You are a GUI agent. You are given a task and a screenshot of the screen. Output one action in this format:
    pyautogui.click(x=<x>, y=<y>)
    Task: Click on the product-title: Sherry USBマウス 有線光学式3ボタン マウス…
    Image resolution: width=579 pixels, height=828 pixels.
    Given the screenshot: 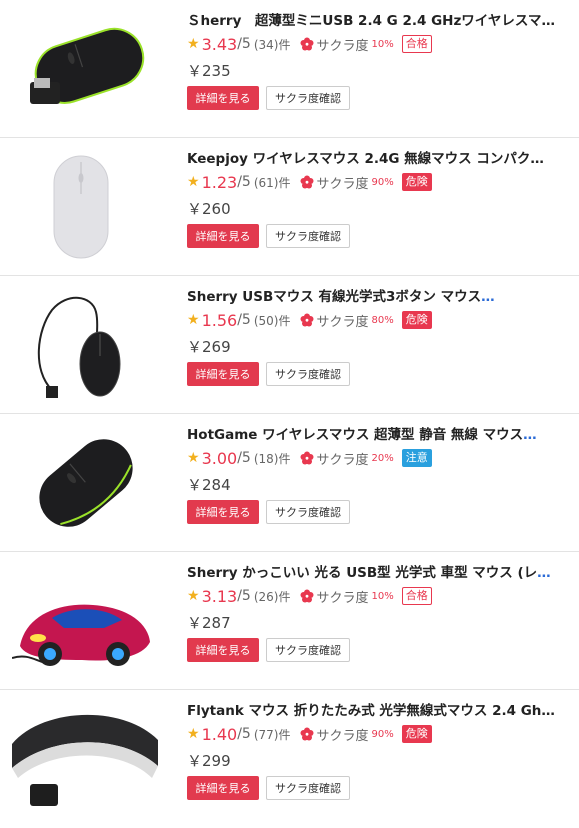 What is the action you would take?
    pyautogui.click(x=372, y=297)
    